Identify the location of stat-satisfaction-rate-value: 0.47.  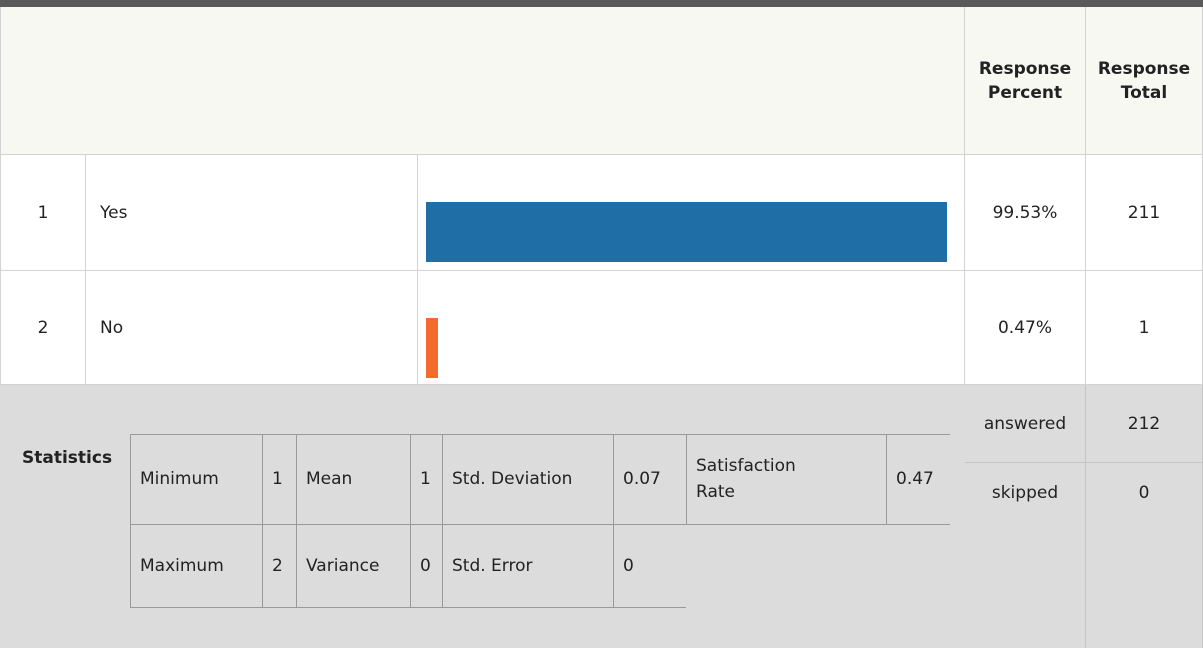
(915, 479).